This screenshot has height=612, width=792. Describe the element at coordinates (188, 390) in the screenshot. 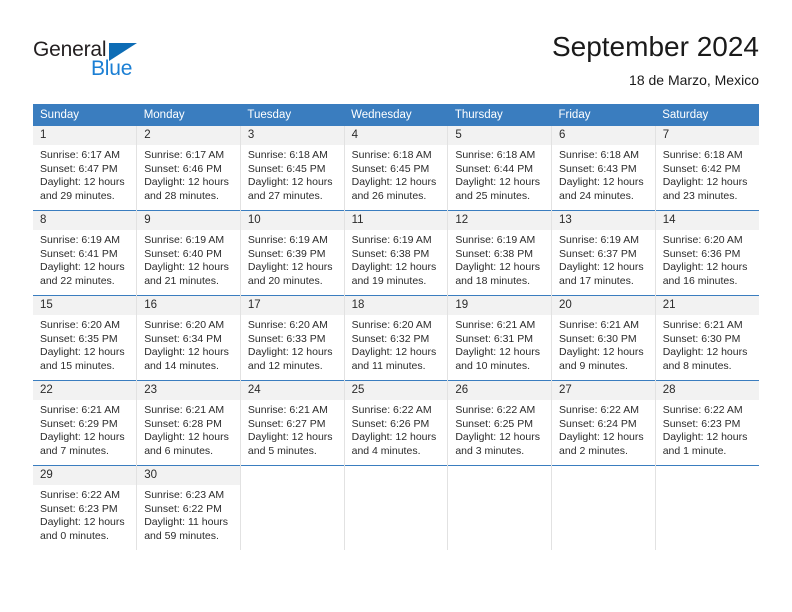

I see `day-number: 23` at that location.